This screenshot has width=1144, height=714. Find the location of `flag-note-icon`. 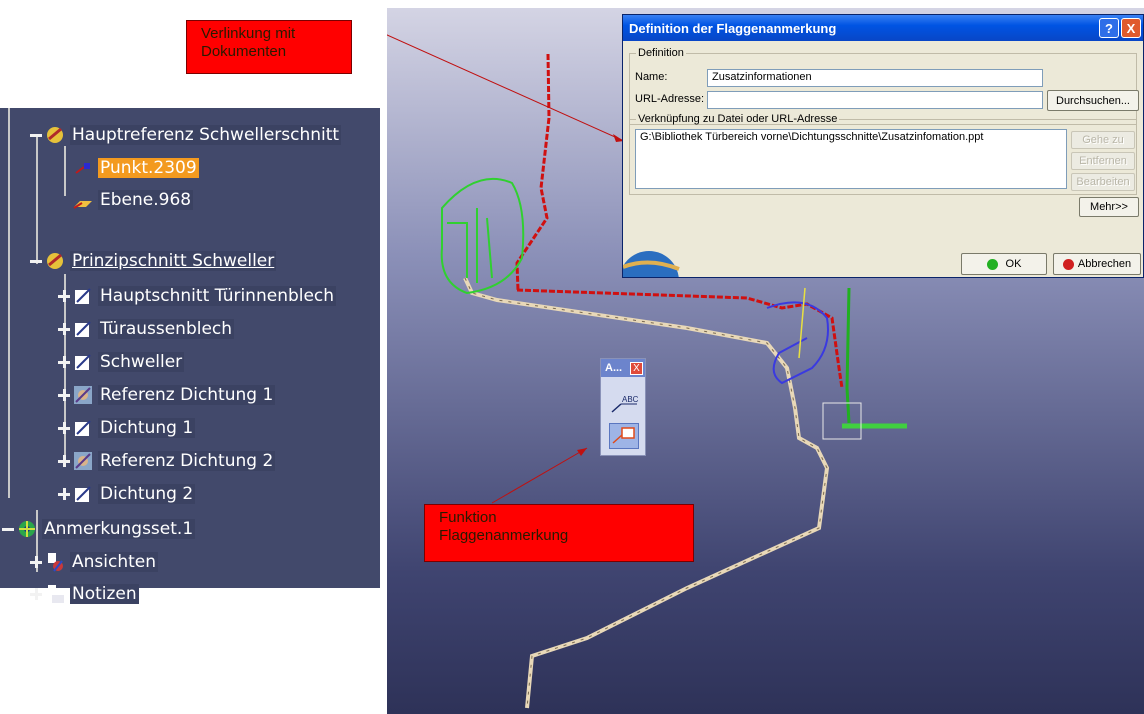

flag-note-icon is located at coordinates (623, 435).